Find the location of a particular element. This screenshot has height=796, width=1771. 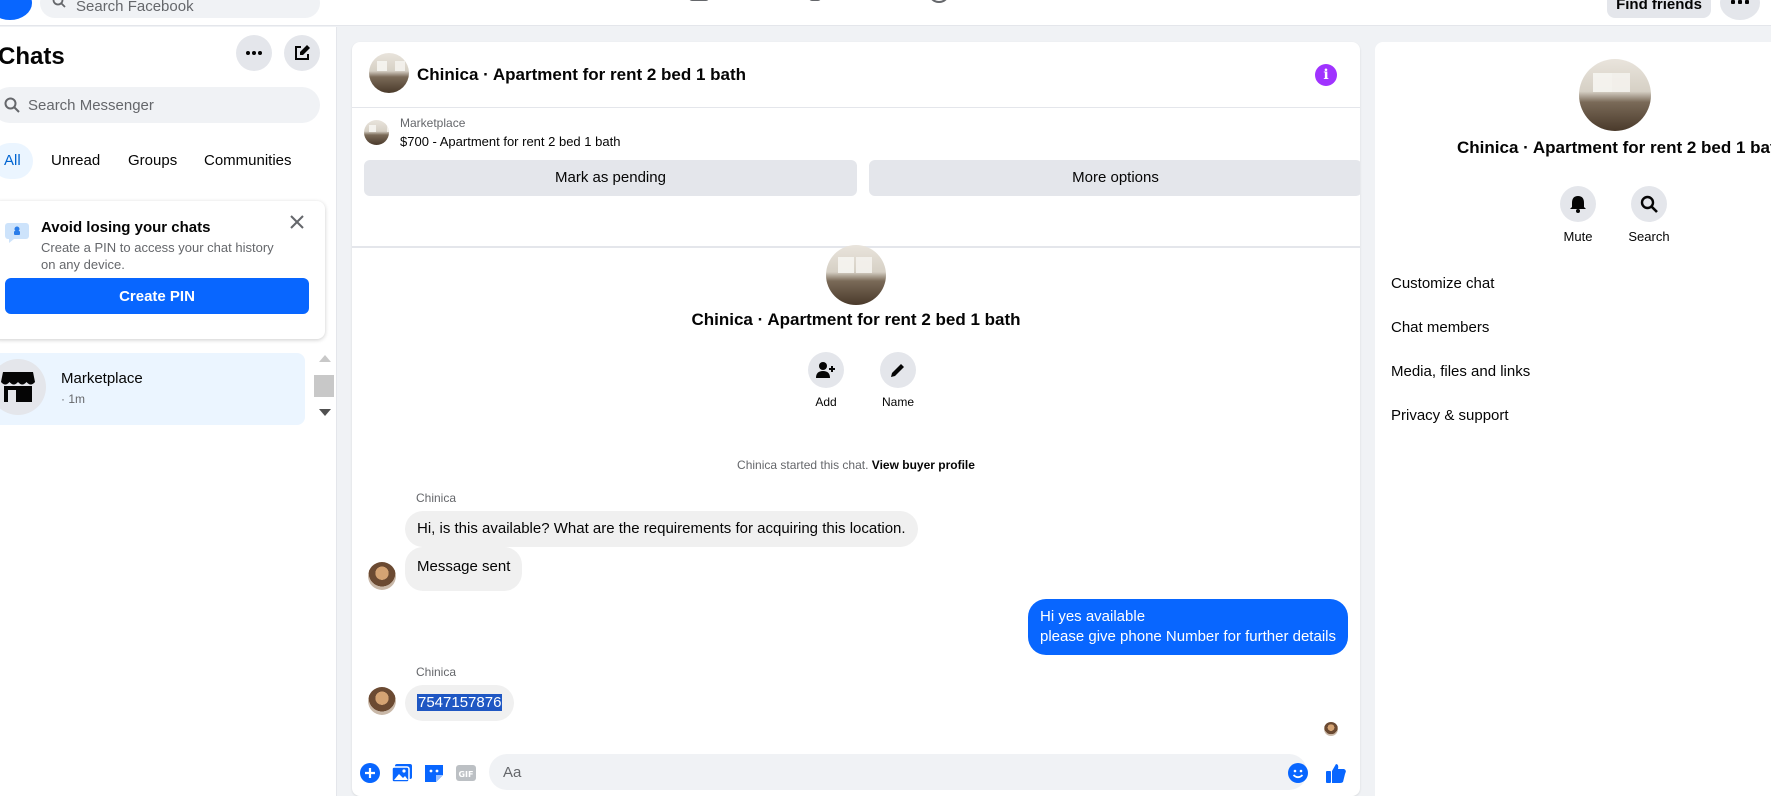

search-label: Search is located at coordinates (1649, 236).